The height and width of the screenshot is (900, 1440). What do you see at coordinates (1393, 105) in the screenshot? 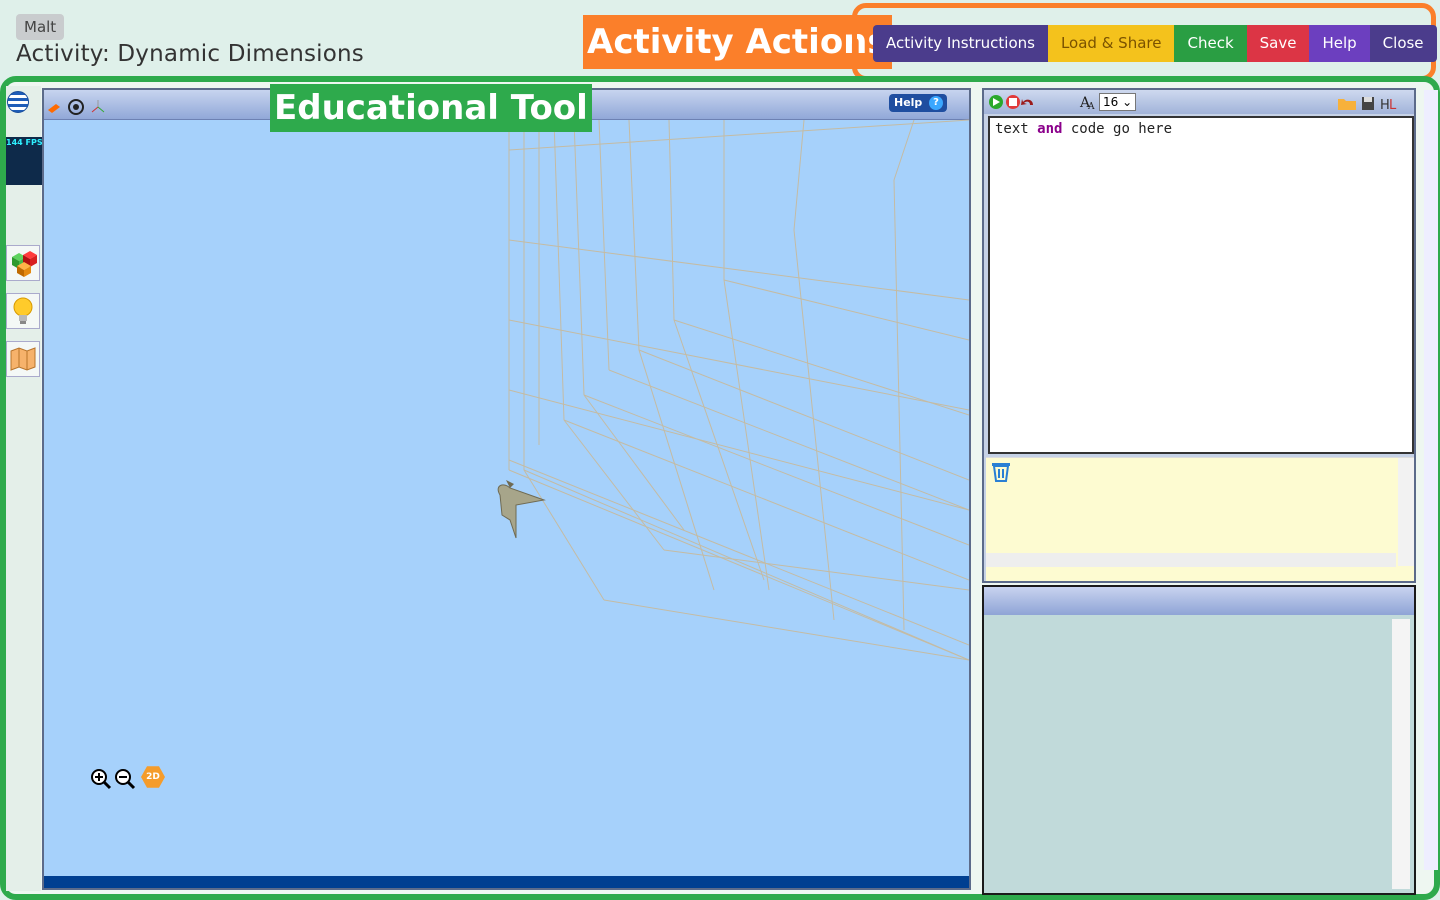
I see `svg-text: L` at bounding box center [1393, 105].